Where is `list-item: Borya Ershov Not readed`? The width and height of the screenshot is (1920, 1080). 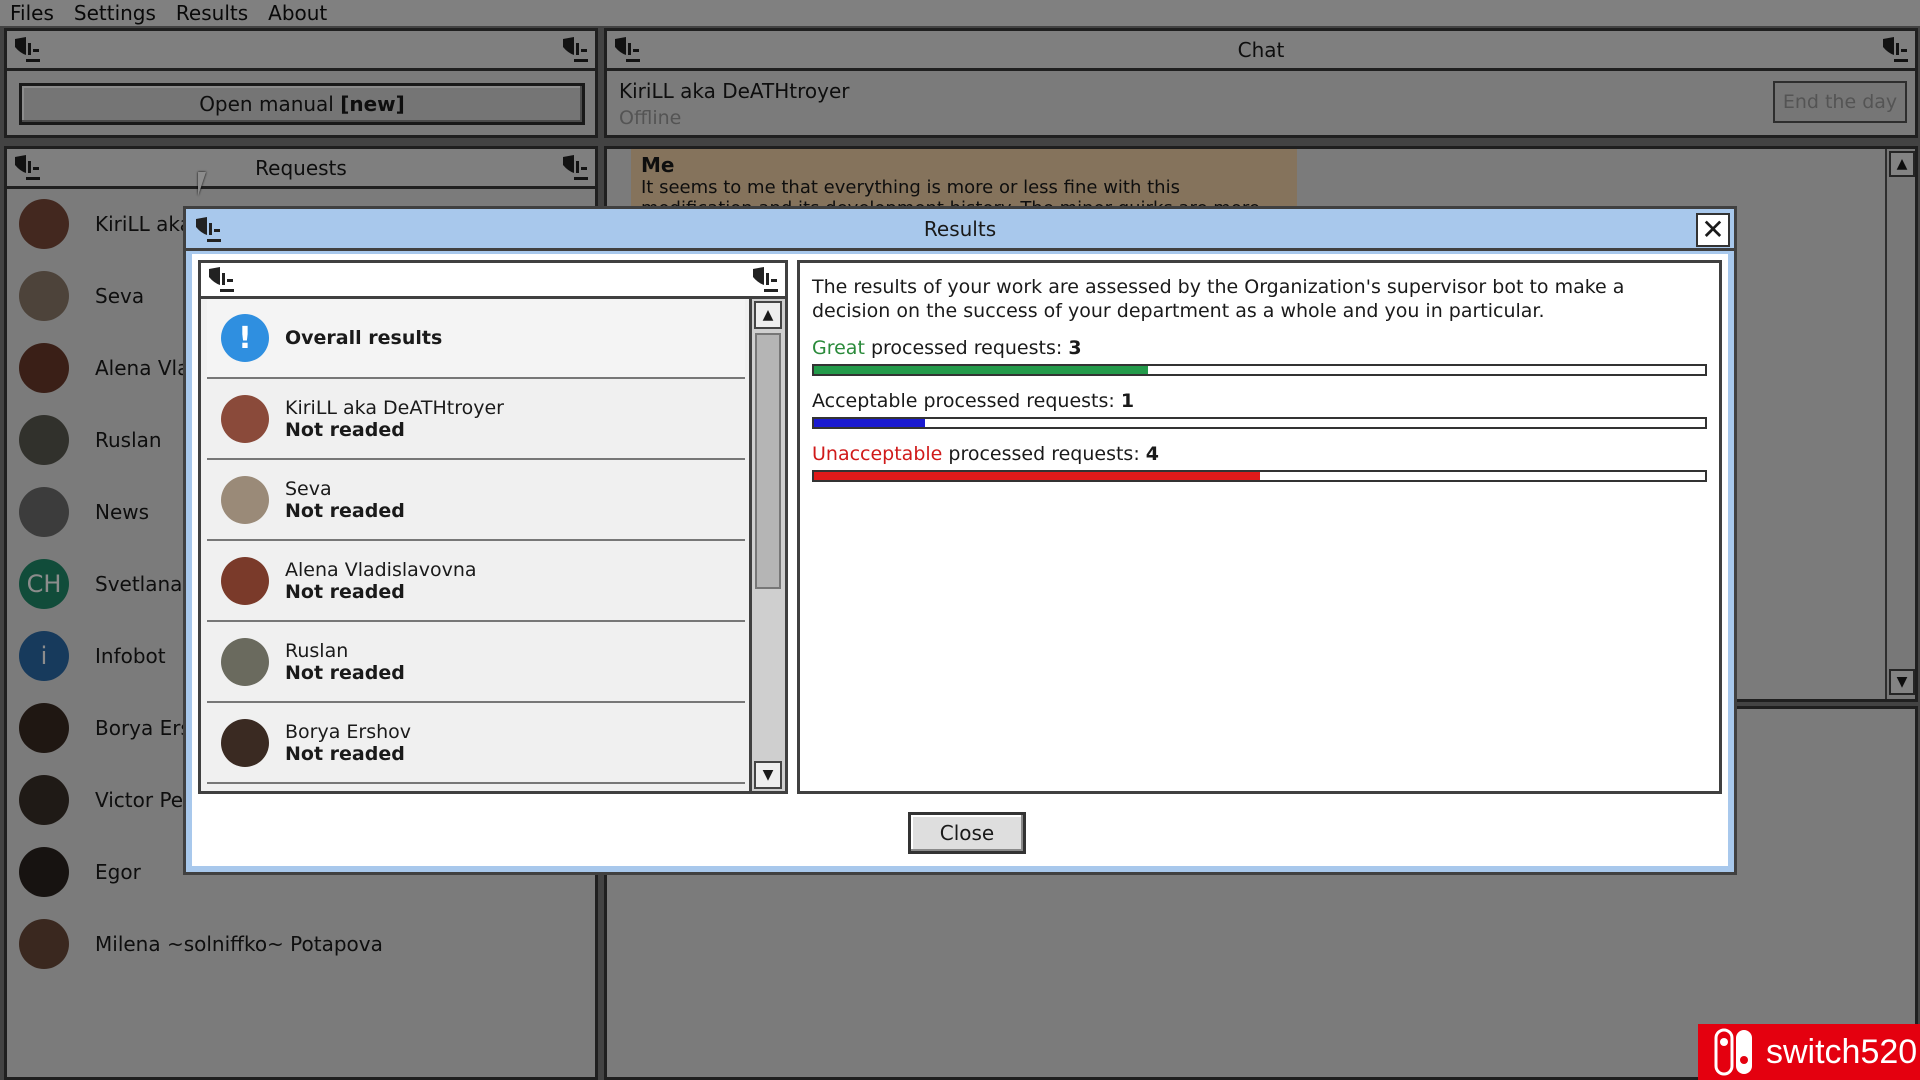
list-item: Borya Ershov Not readed is located at coordinates (476, 743).